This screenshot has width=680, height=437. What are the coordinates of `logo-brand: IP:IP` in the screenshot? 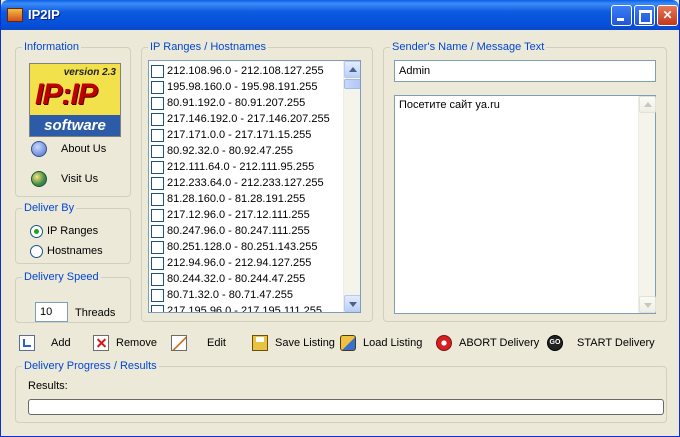 It's located at (66, 94).